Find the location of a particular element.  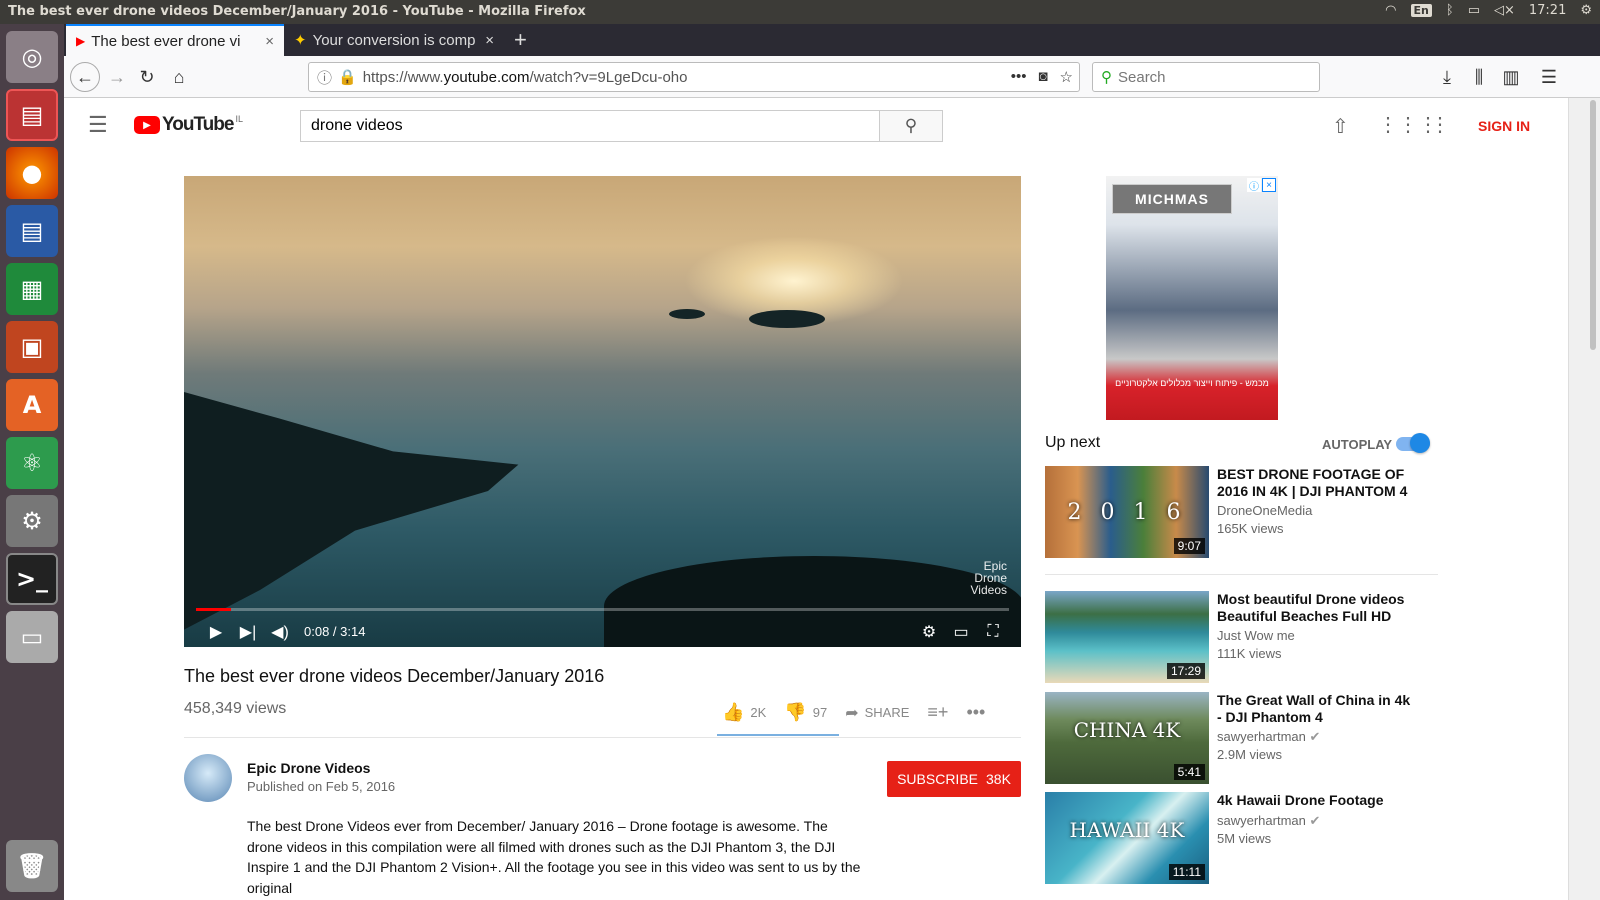

software-center-icon: A is located at coordinates (32, 405).